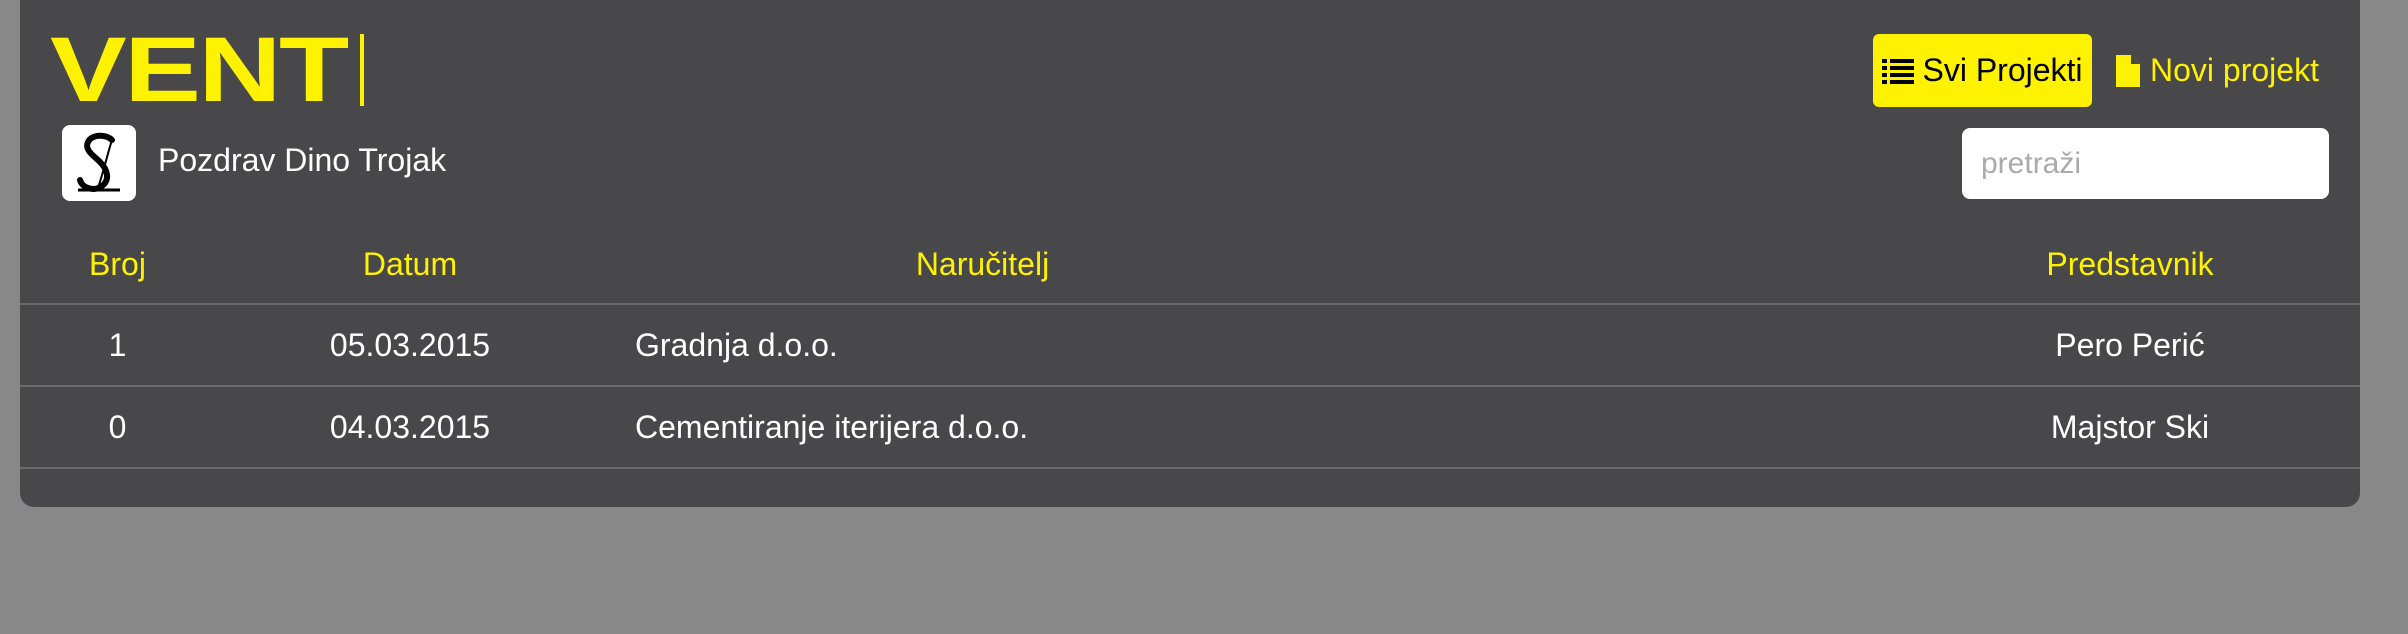  I want to click on cell-datum: 05.03.2015, so click(410, 345).